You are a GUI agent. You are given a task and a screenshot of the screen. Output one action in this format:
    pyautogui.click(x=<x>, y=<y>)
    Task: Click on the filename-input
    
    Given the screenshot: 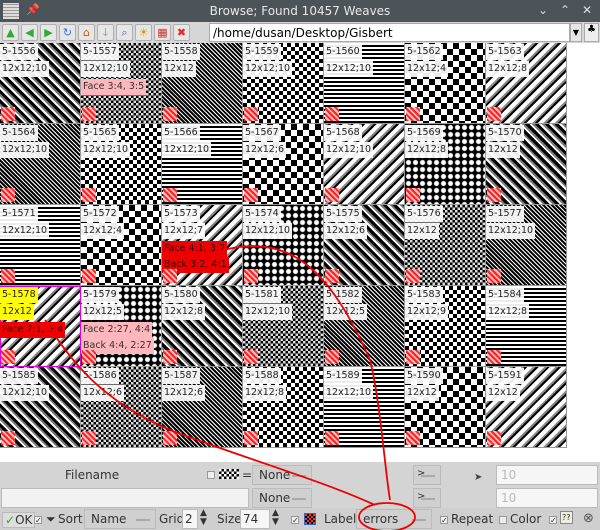 What is the action you would take?
    pyautogui.click(x=125, y=498)
    